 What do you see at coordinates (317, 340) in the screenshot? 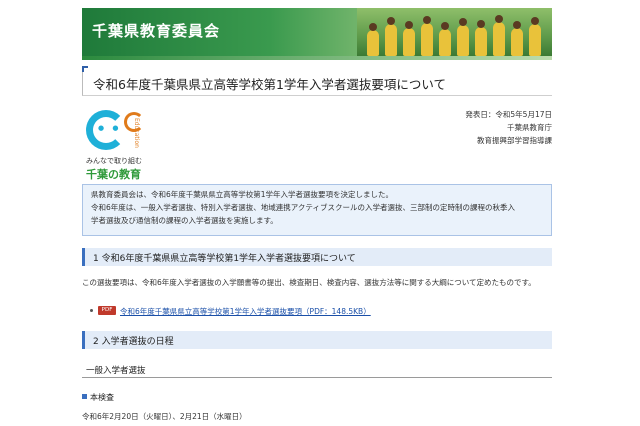
I see `section-2-heading: 2 入学者選抜の日程` at bounding box center [317, 340].